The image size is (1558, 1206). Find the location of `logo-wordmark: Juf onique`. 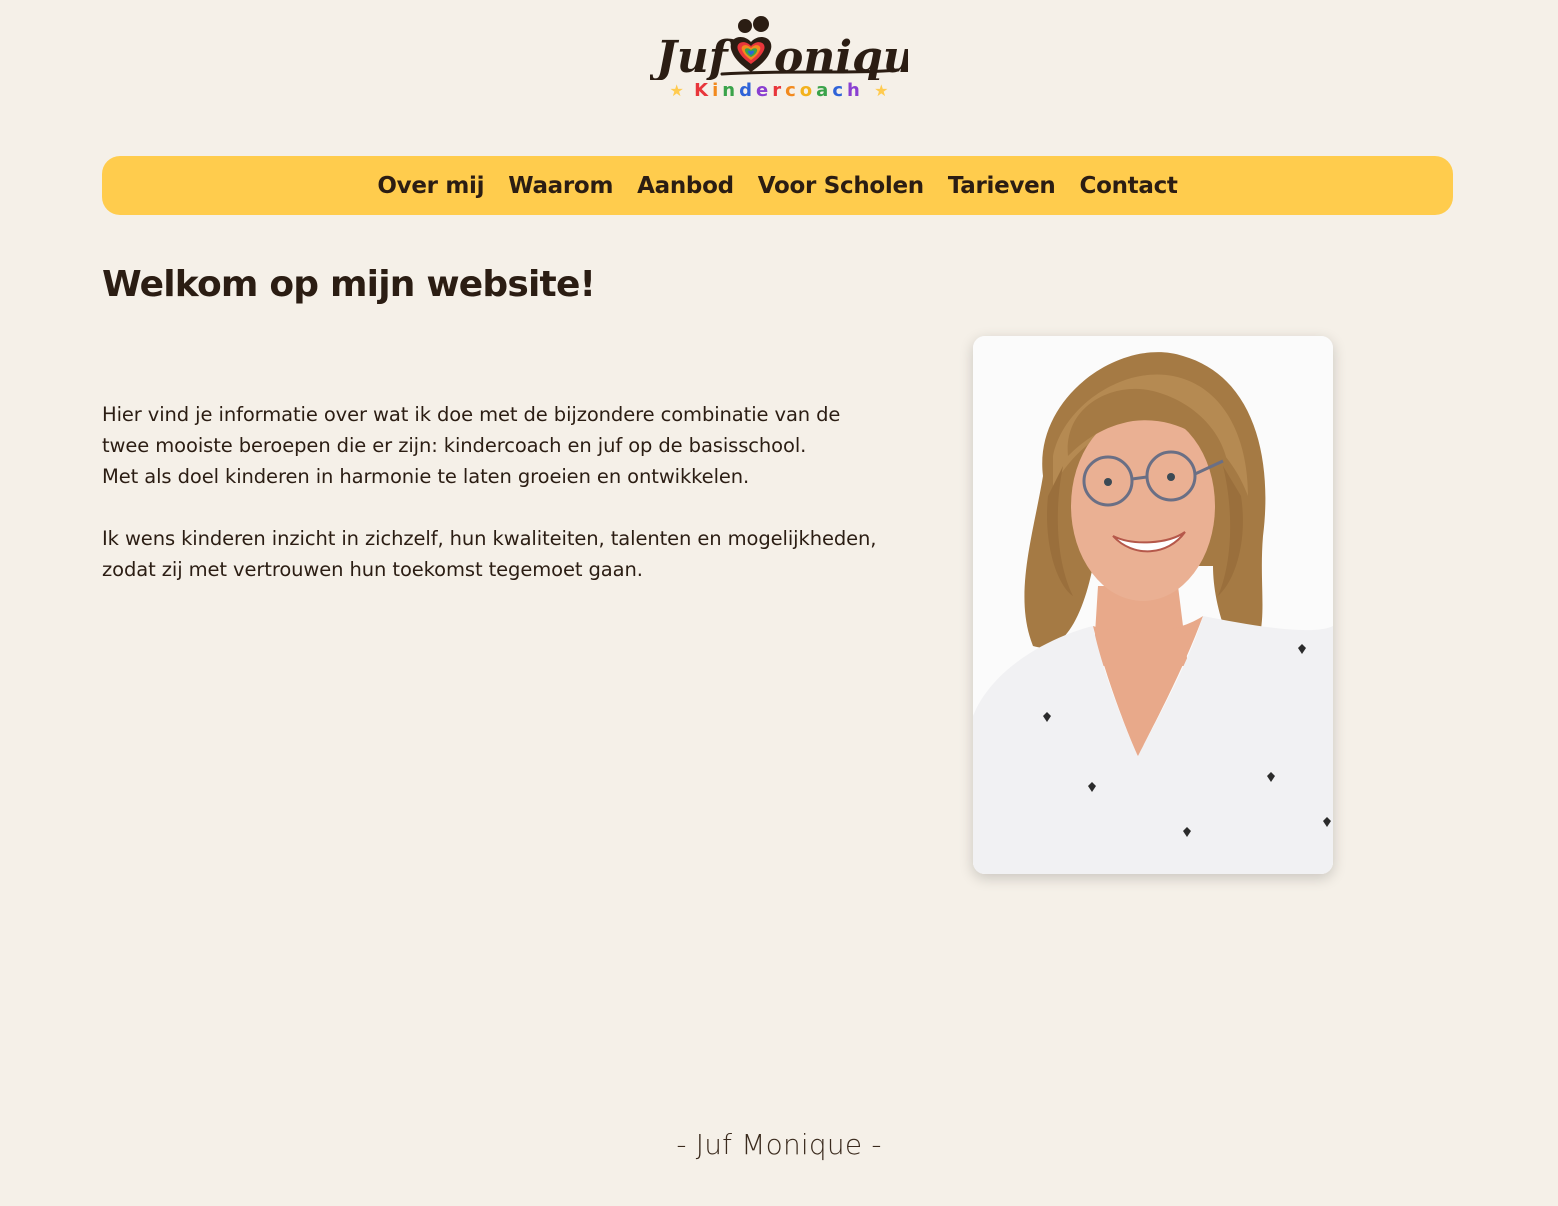

logo-wordmark: Juf onique is located at coordinates (779, 48).